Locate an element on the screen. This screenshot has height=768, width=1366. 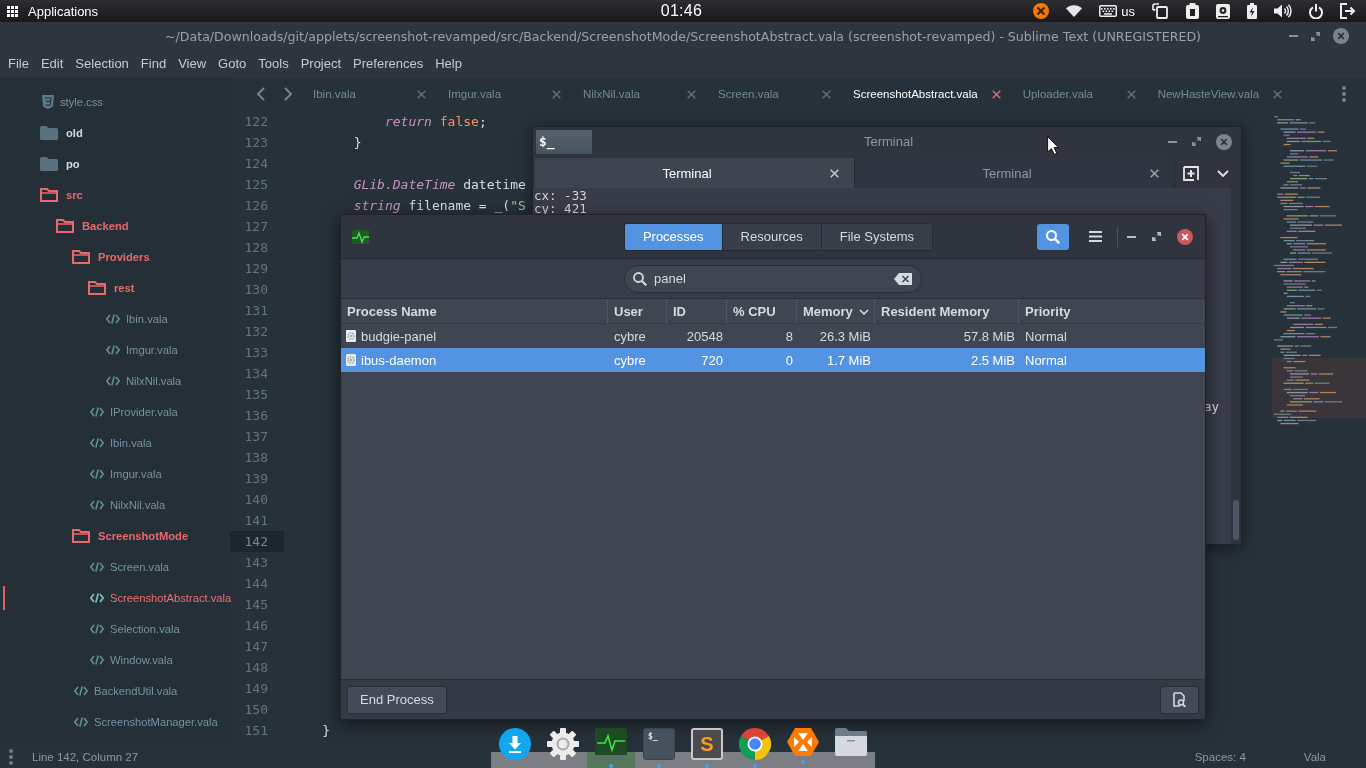
clipboard-icon is located at coordinates (1192, 11).